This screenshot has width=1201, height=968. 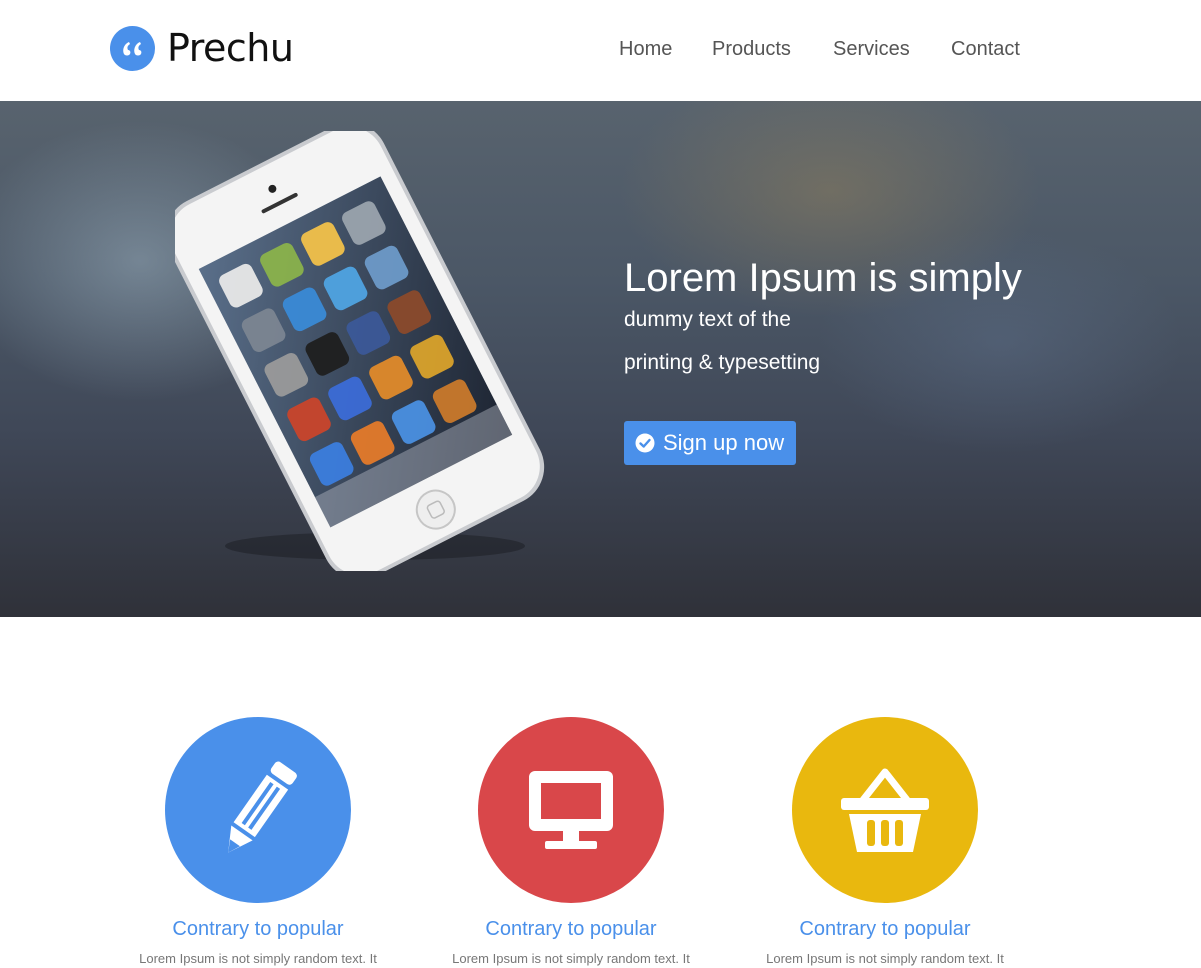 What do you see at coordinates (360, 351) in the screenshot?
I see `smartphone-image` at bounding box center [360, 351].